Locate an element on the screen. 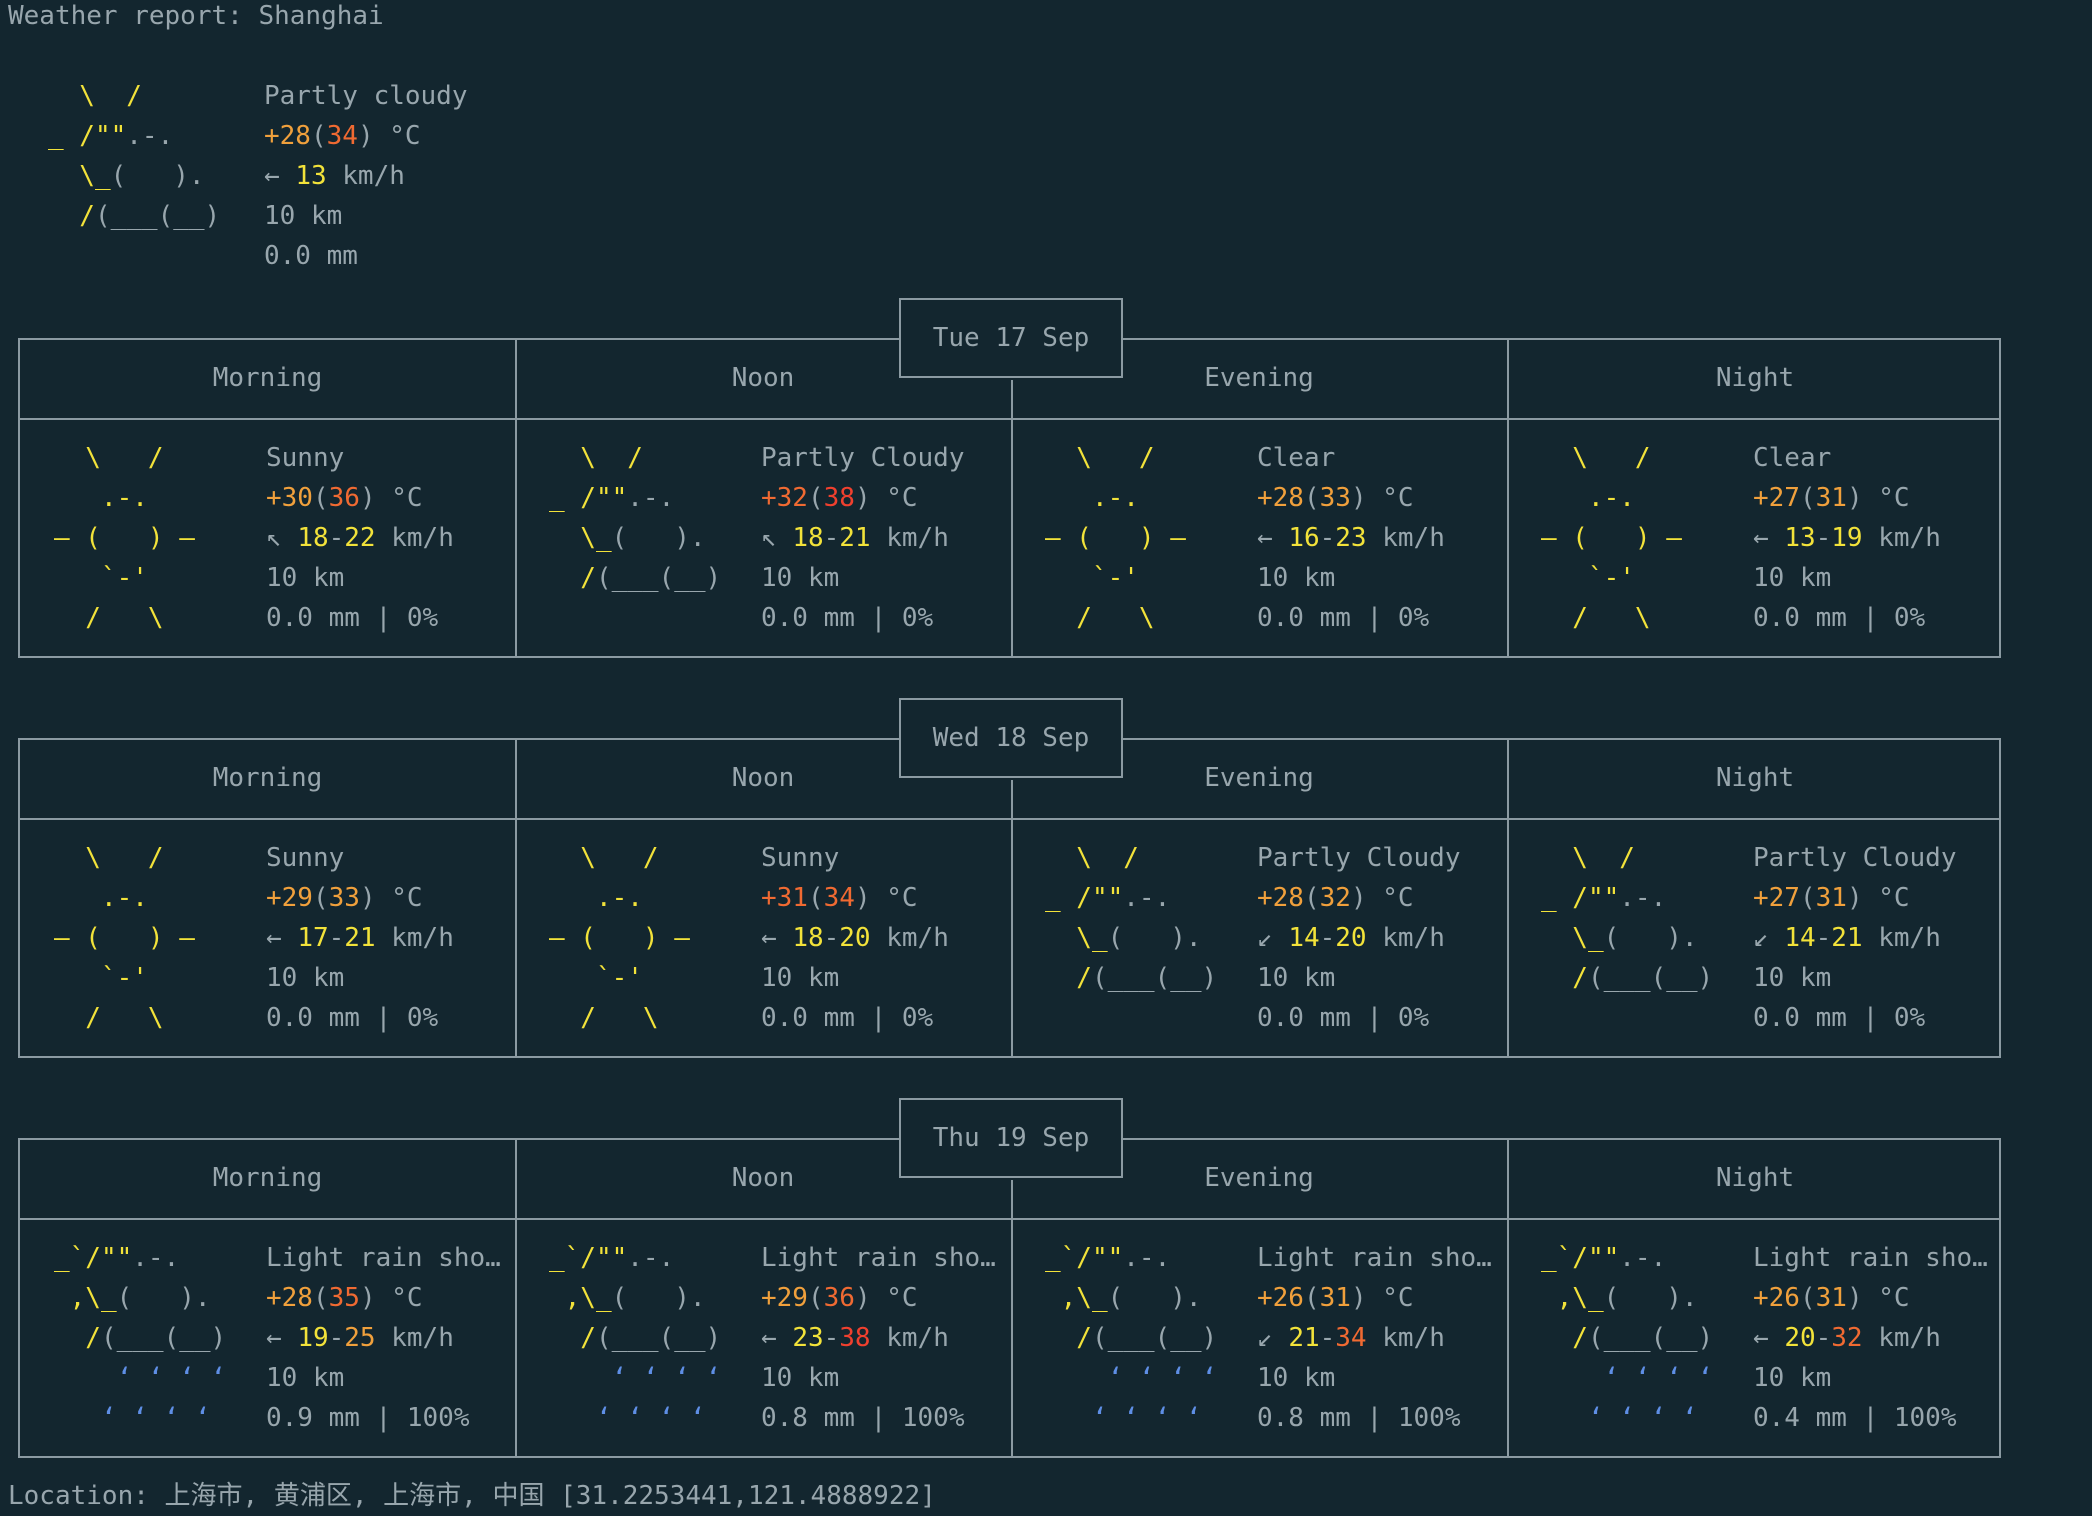 The image size is (2092, 1516). current-wind: 13 is located at coordinates (311, 176).